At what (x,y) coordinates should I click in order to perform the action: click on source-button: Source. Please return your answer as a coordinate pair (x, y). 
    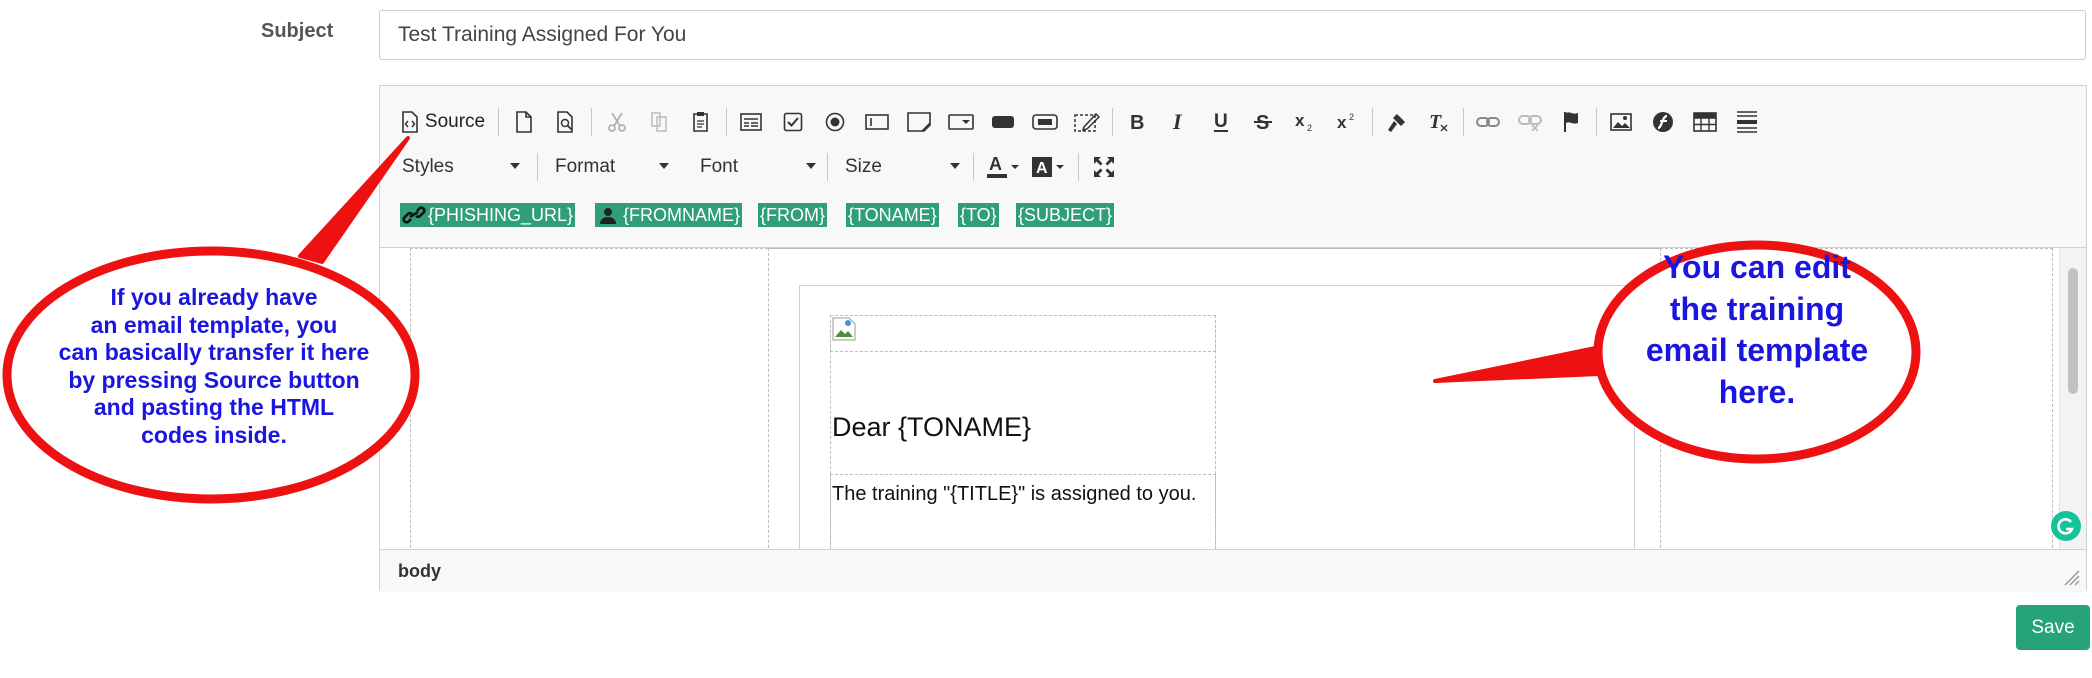
    Looking at the image, I should click on (443, 122).